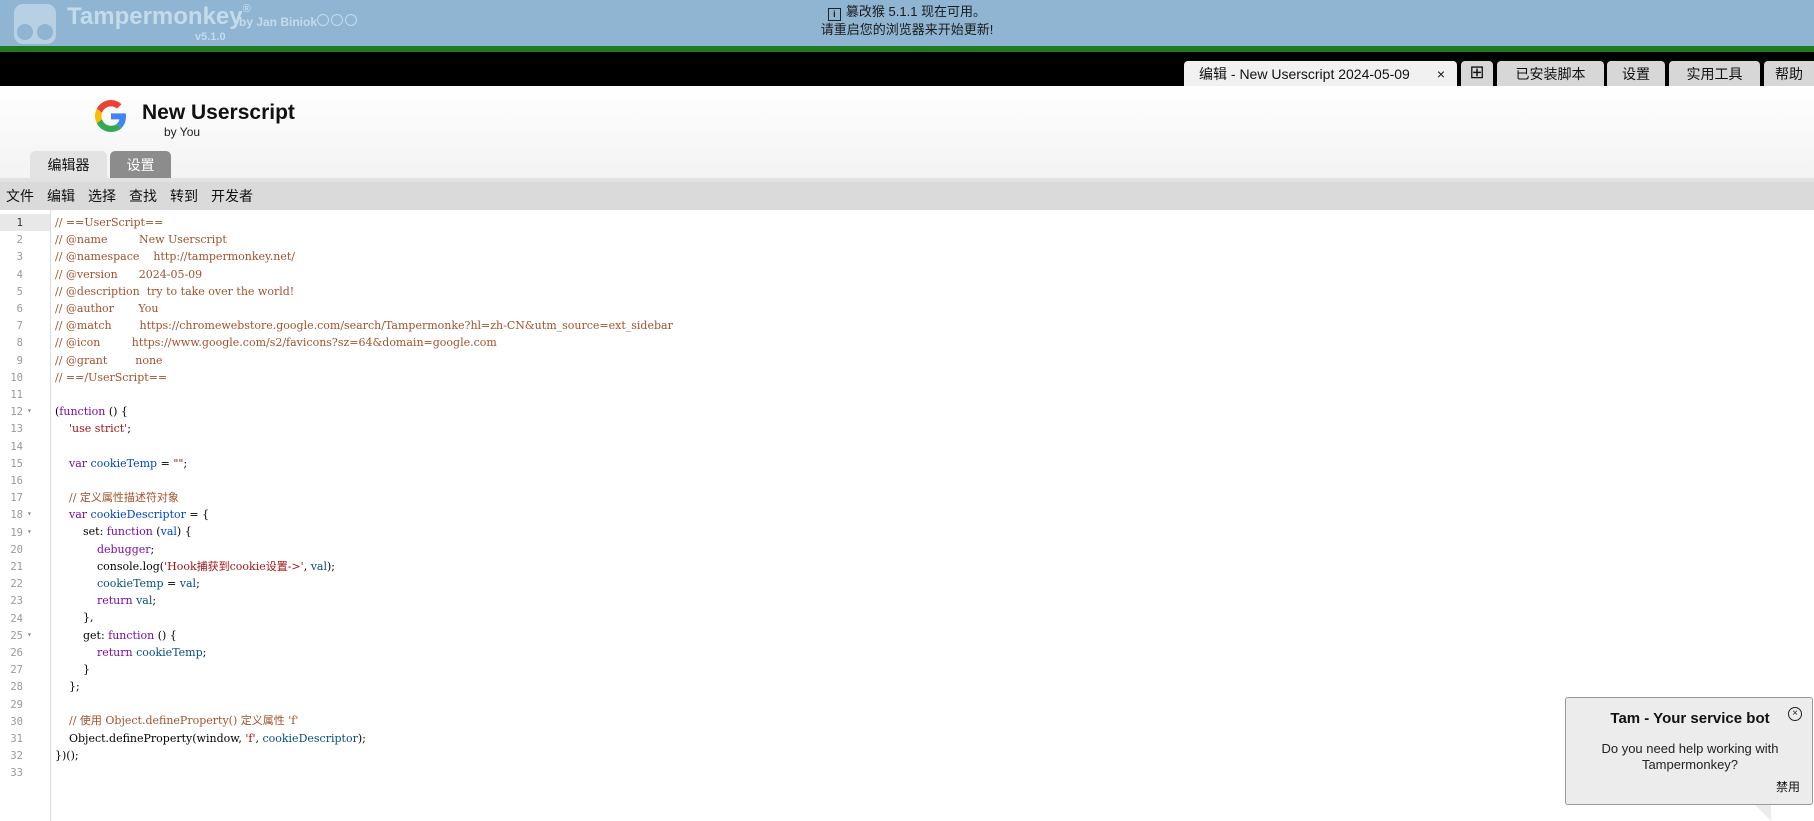  What do you see at coordinates (74, 618) in the screenshot?
I see `code-line: },` at bounding box center [74, 618].